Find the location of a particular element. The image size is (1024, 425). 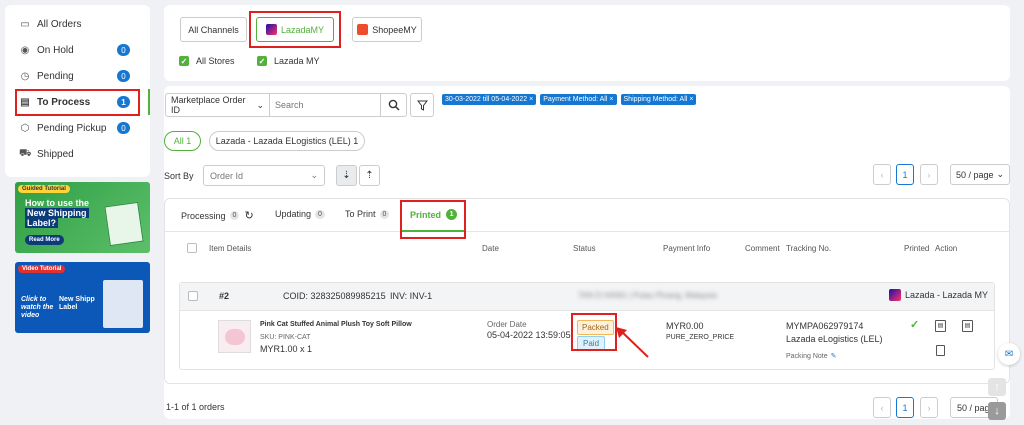

sort-desc-icon: ⇣ is located at coordinates (346, 175).